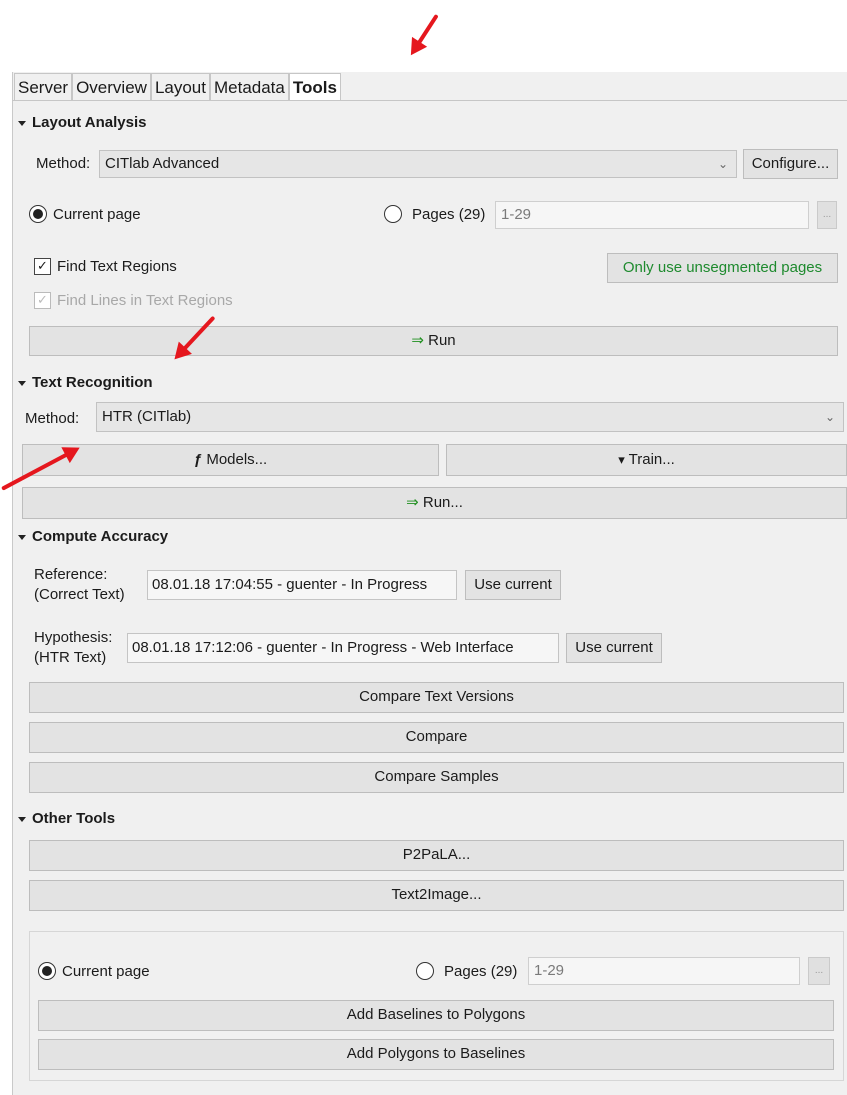 The width and height of the screenshot is (847, 1095). What do you see at coordinates (470, 417) in the screenshot?
I see `tr-method-select: HTR (CITlab) ⌄` at bounding box center [470, 417].